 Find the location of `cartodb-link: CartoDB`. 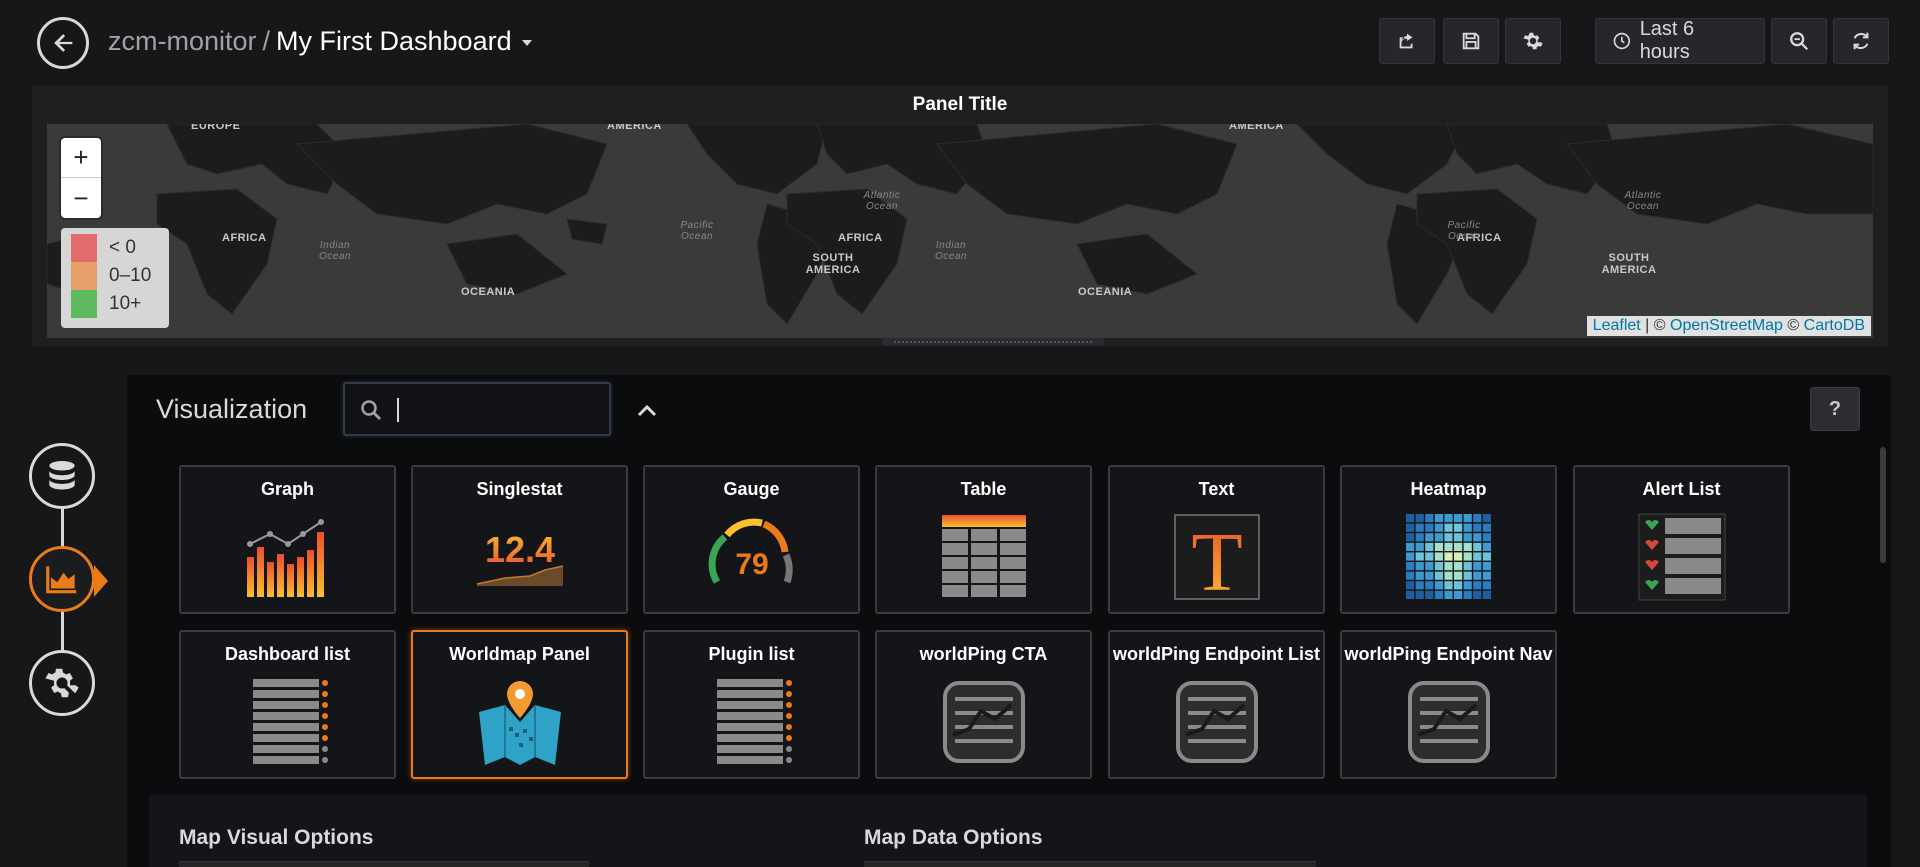

cartodb-link: CartoDB is located at coordinates (1834, 325).